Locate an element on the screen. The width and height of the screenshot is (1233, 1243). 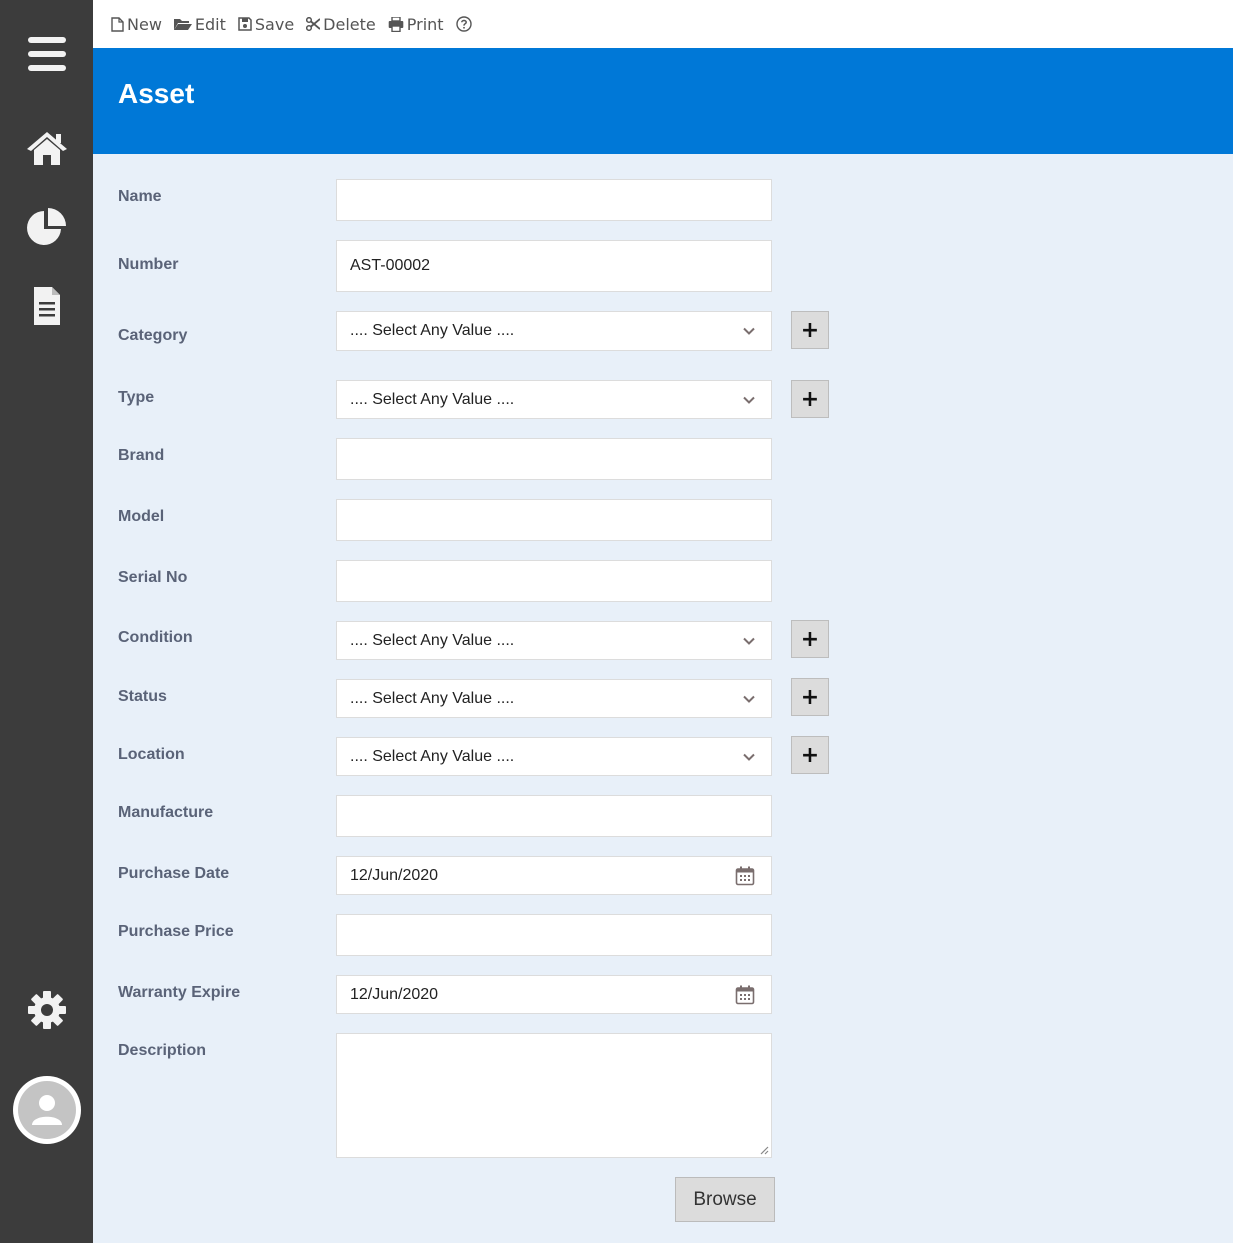
question-circle-icon is located at coordinates (463, 24).